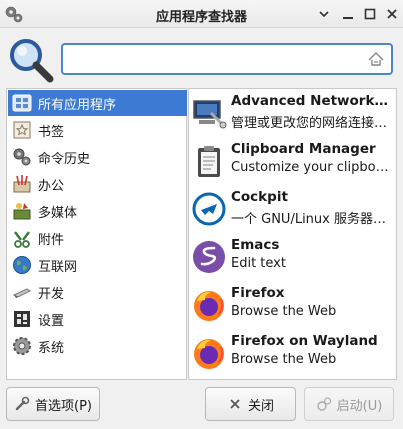 The width and height of the screenshot is (403, 429). Describe the element at coordinates (51, 132) in the screenshot. I see `category-label: 书签` at that location.